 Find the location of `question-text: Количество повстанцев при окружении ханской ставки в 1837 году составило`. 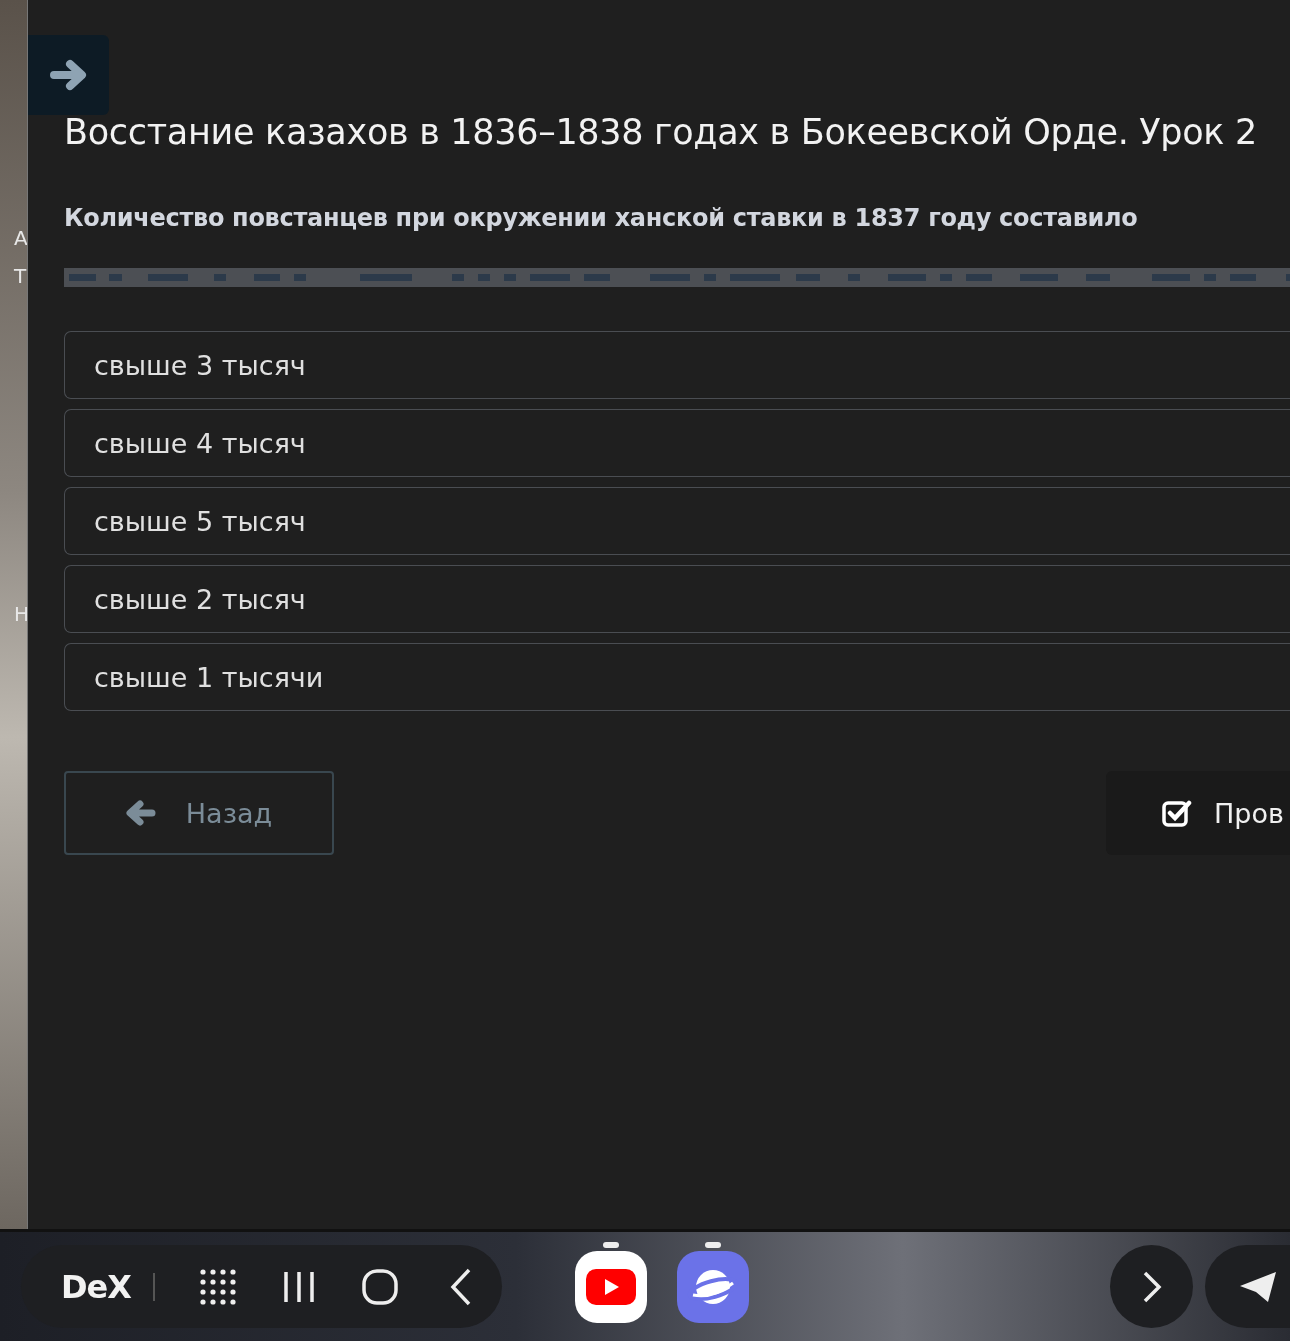

question-text: Количество повстанцев при окружении ханской ставки в 1837 году составило is located at coordinates (601, 218).